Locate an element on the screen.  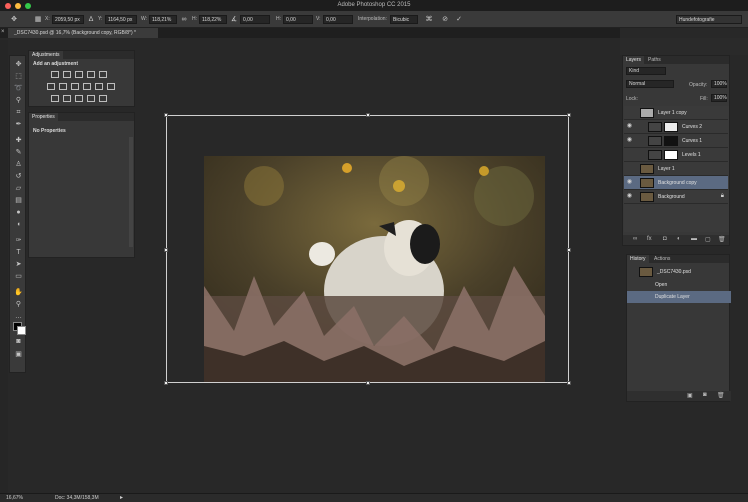
path-selection-icon: ➤ is located at coordinates (18, 265).